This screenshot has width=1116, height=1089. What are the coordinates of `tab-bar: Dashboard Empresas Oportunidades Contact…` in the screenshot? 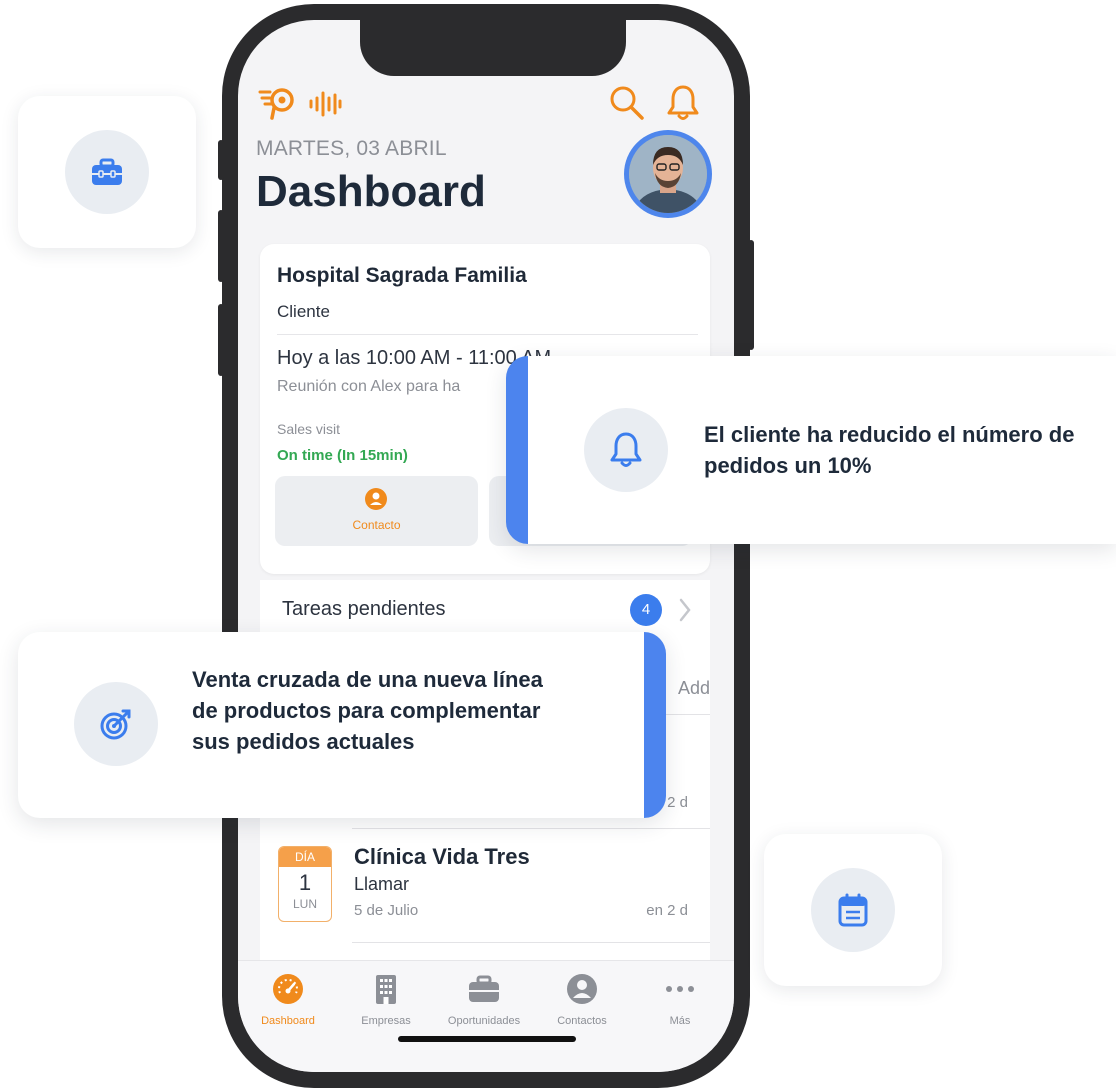 It's located at (486, 1016).